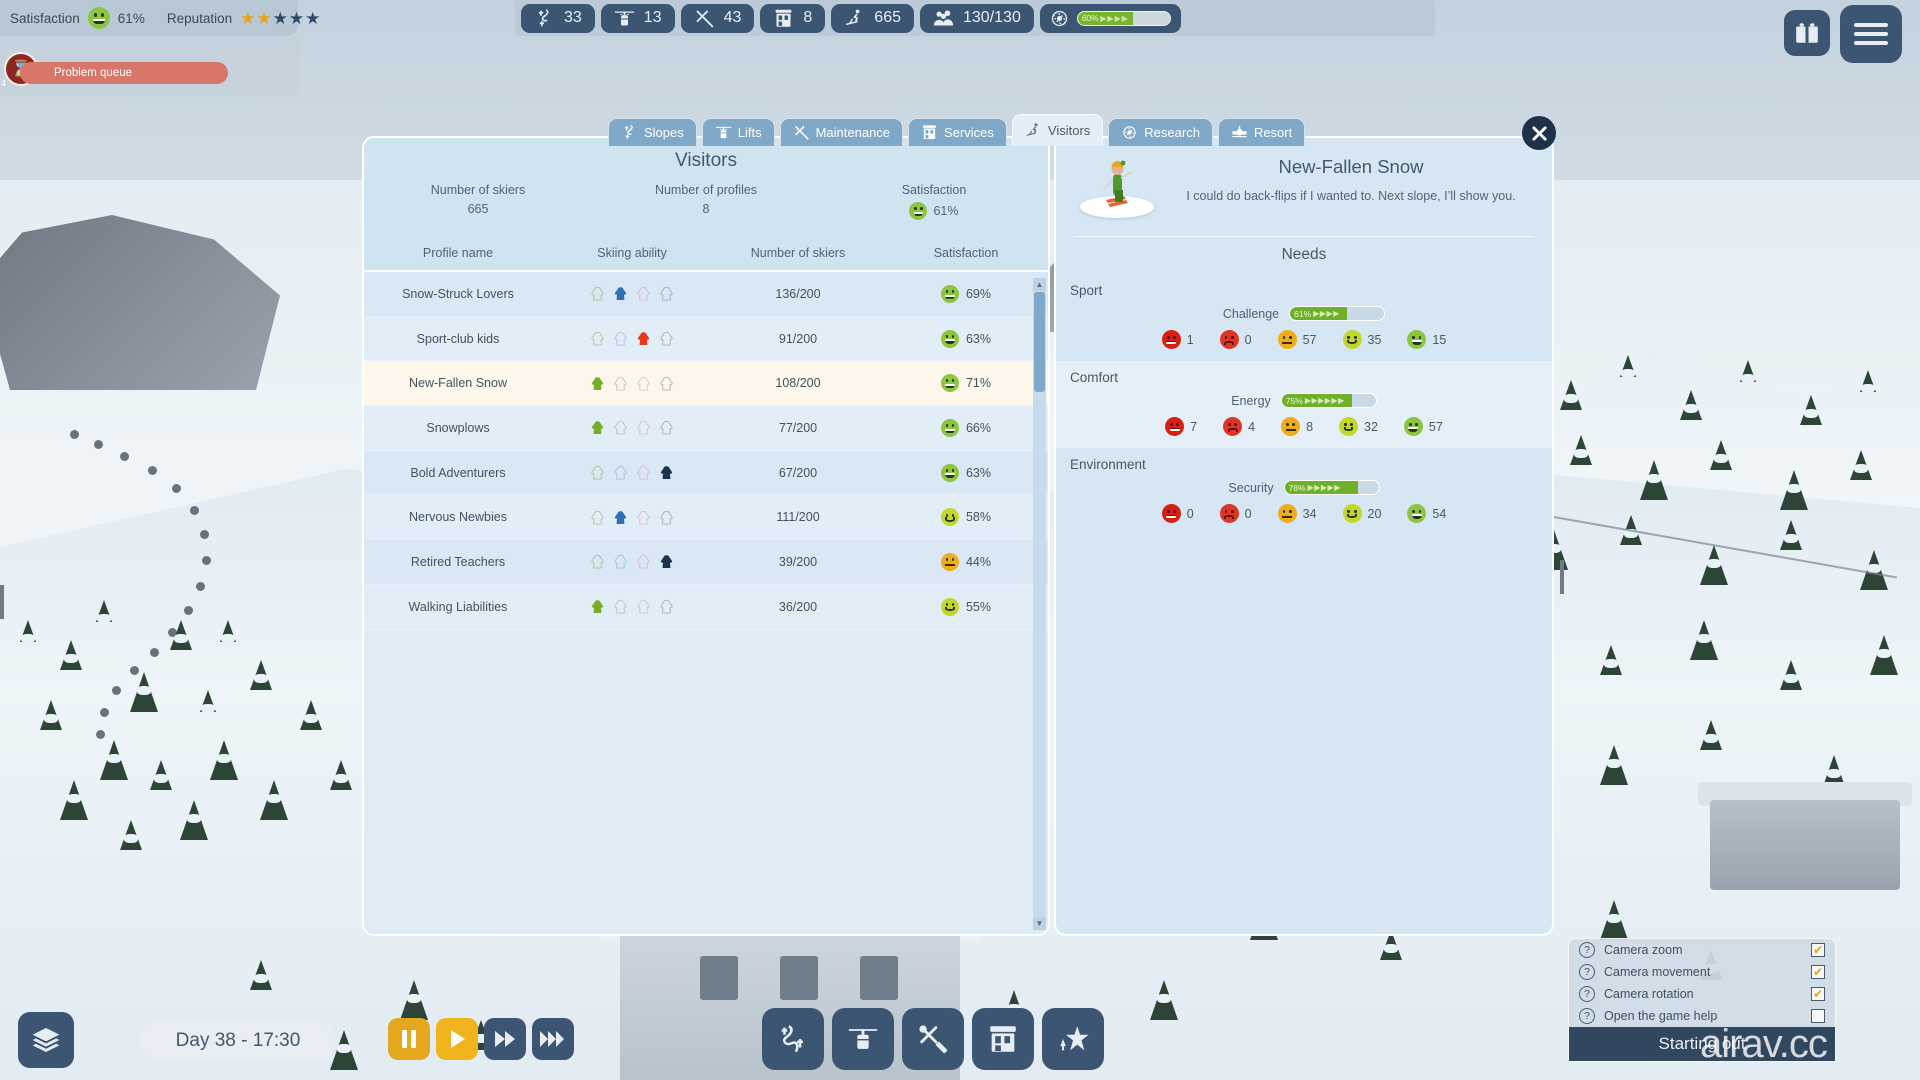 This screenshot has width=1920, height=1080. Describe the element at coordinates (706, 428) in the screenshot. I see `table-row: Snowplows 77/200 66%` at that location.